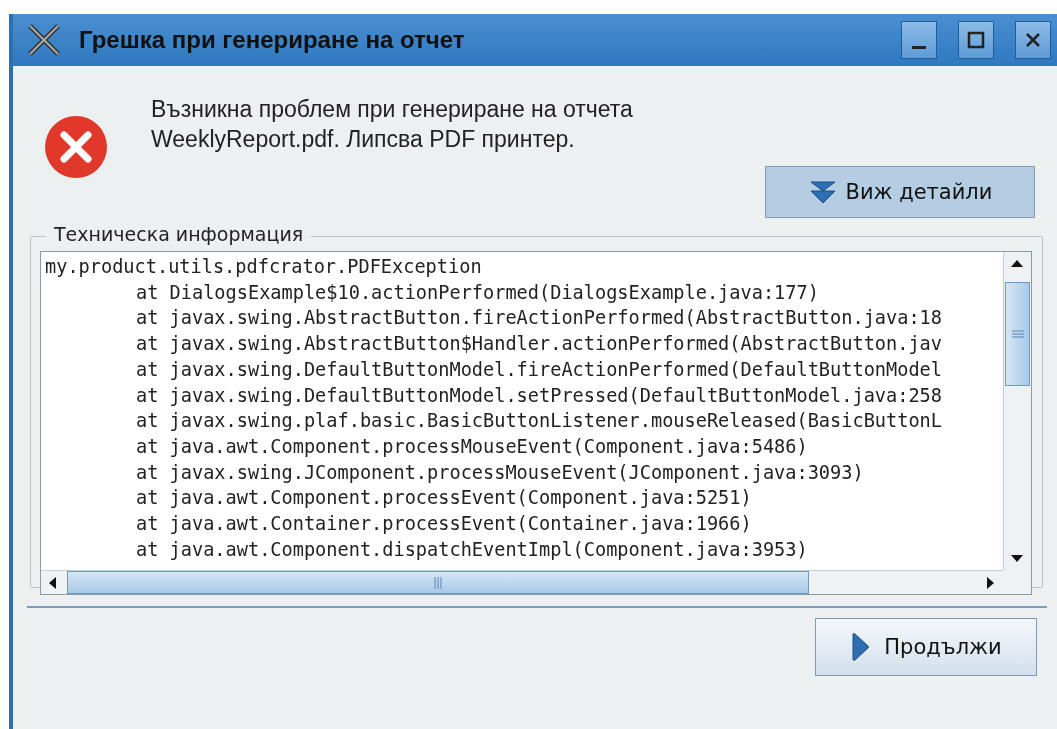  Describe the element at coordinates (392, 124) in the screenshot. I see `error-message: Възникна проблем при генериране на отчета WeeklyReport.pdf. Липсва PDF принтер.` at that location.